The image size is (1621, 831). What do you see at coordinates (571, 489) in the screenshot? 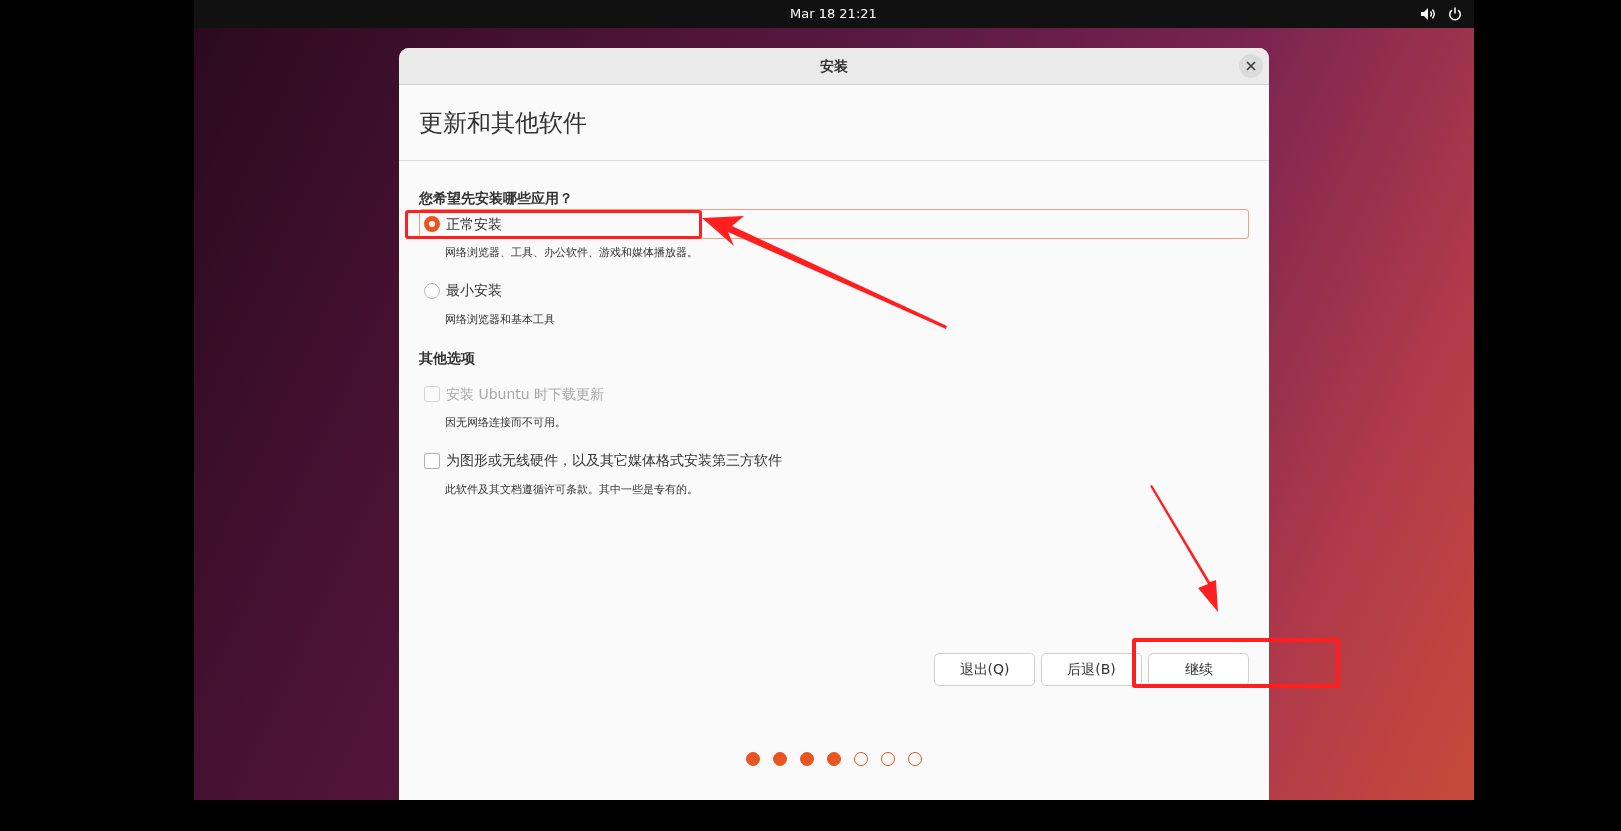
I see `option-description: 此软件及其文档遵循许可条款。其中一些是专有的。` at bounding box center [571, 489].